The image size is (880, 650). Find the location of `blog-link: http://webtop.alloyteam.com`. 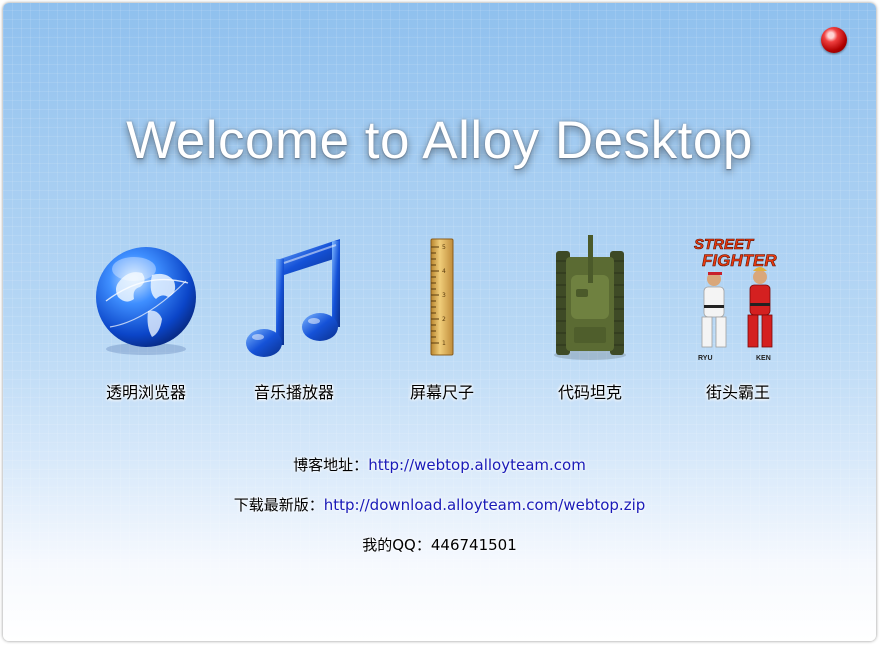

blog-link: http://webtop.alloyteam.com is located at coordinates (477, 465).